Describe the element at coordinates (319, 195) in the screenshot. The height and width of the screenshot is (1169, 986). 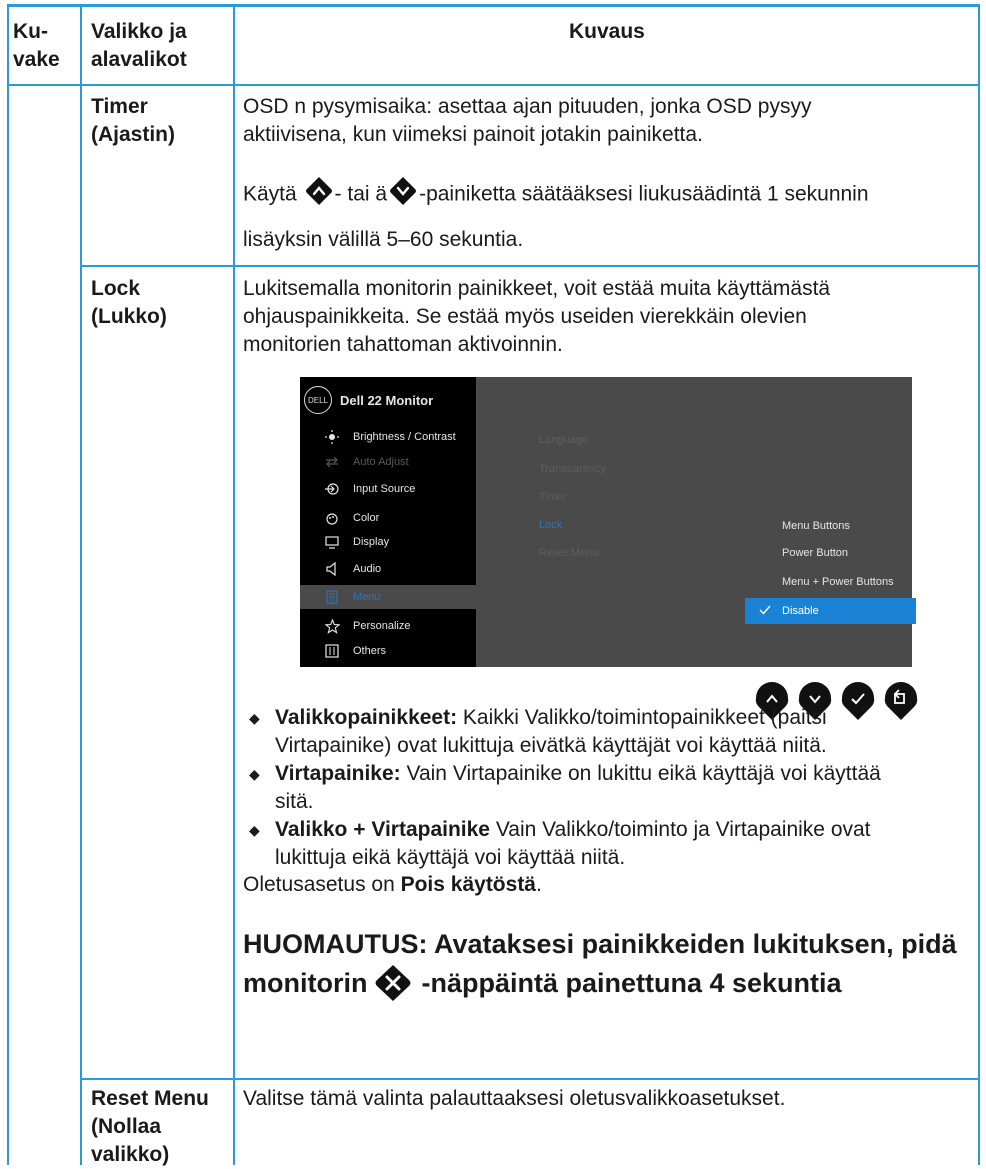
I see `up-button-icon` at that location.